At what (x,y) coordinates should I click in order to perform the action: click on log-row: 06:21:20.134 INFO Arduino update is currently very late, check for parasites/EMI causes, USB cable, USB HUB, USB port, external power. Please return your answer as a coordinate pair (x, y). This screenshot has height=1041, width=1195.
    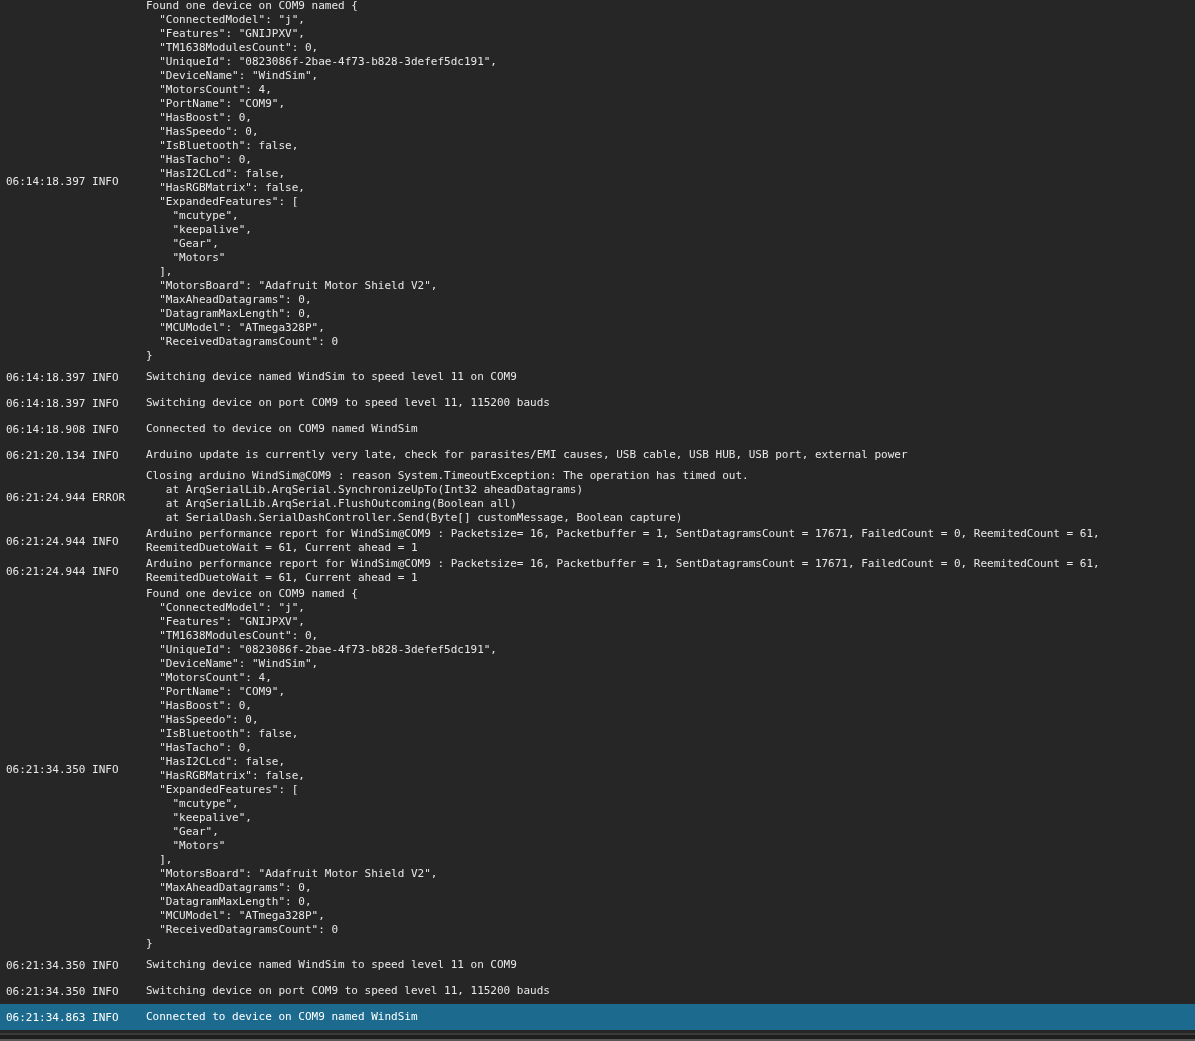
    Looking at the image, I should click on (597, 455).